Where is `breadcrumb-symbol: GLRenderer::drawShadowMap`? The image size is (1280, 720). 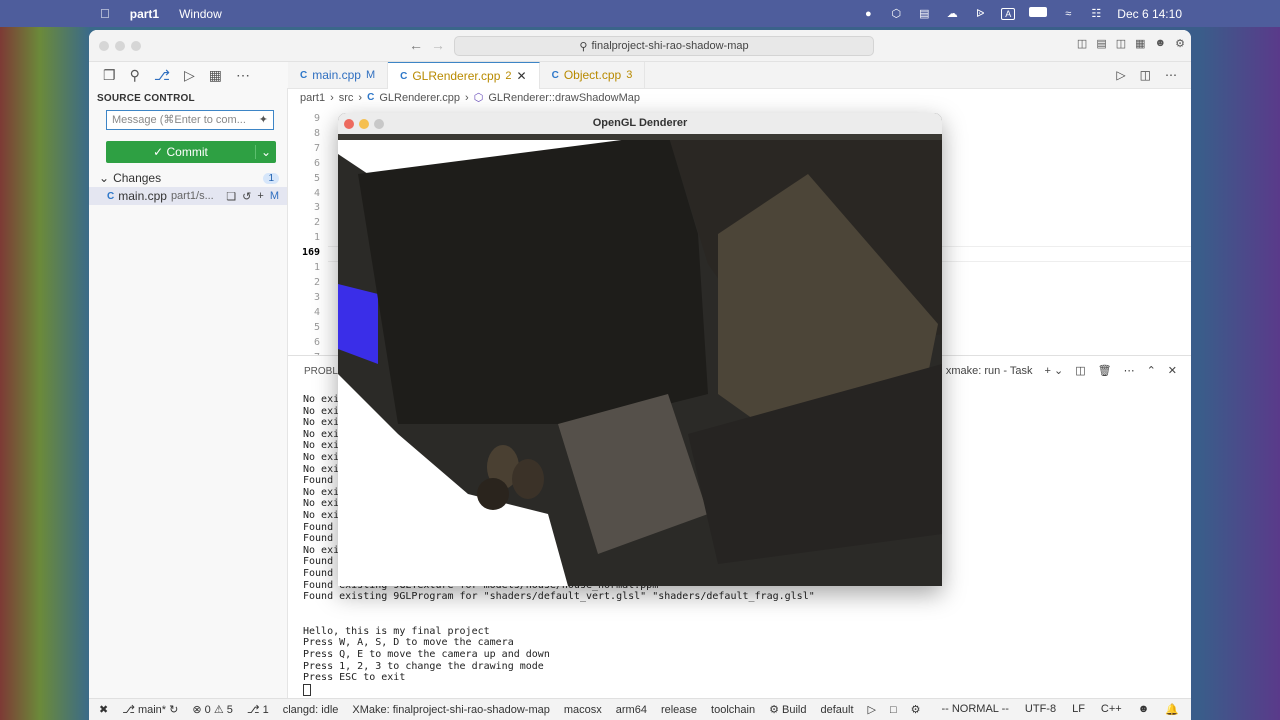 breadcrumb-symbol: GLRenderer::drawShadowMap is located at coordinates (564, 98).